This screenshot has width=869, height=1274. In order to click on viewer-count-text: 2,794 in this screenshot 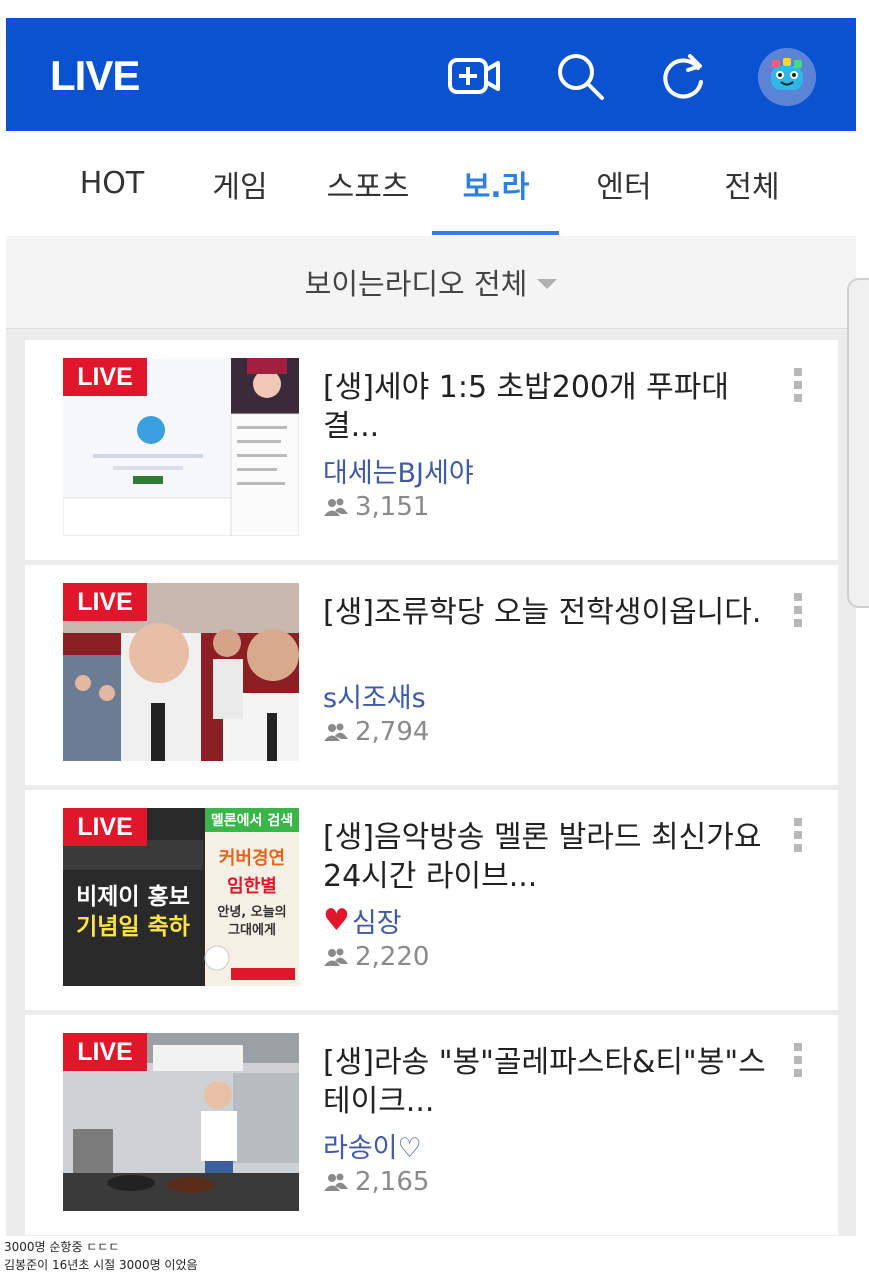, I will do `click(392, 732)`.